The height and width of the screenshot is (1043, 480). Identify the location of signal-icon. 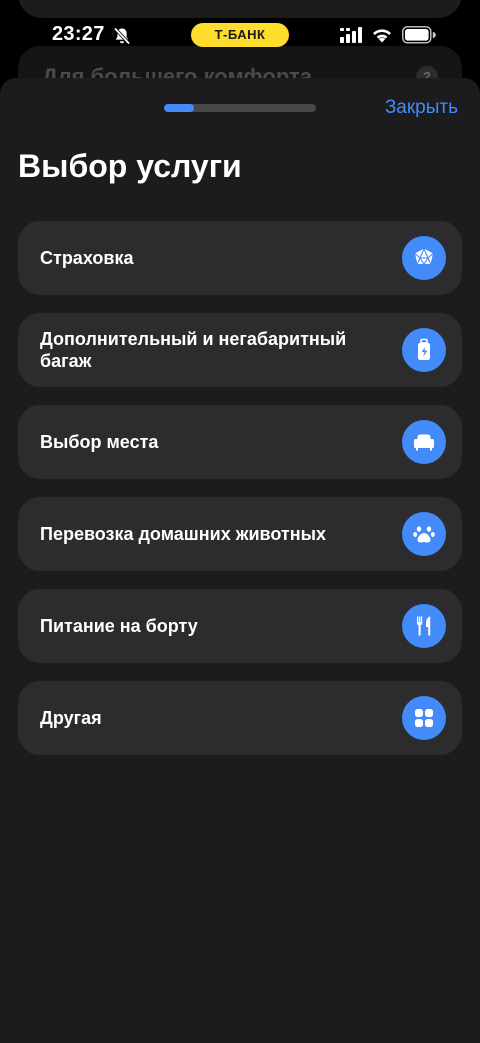
(351, 35).